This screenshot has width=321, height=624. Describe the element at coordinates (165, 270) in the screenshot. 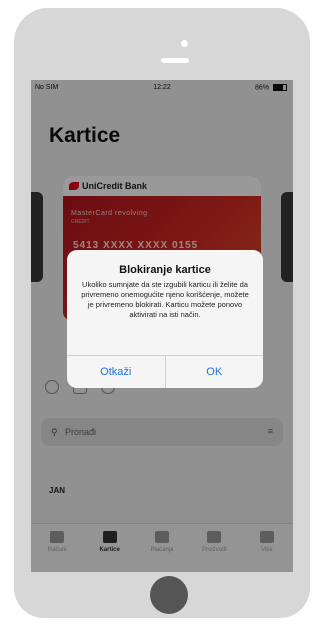

I see `alert-title: Blokiranje kartice` at that location.